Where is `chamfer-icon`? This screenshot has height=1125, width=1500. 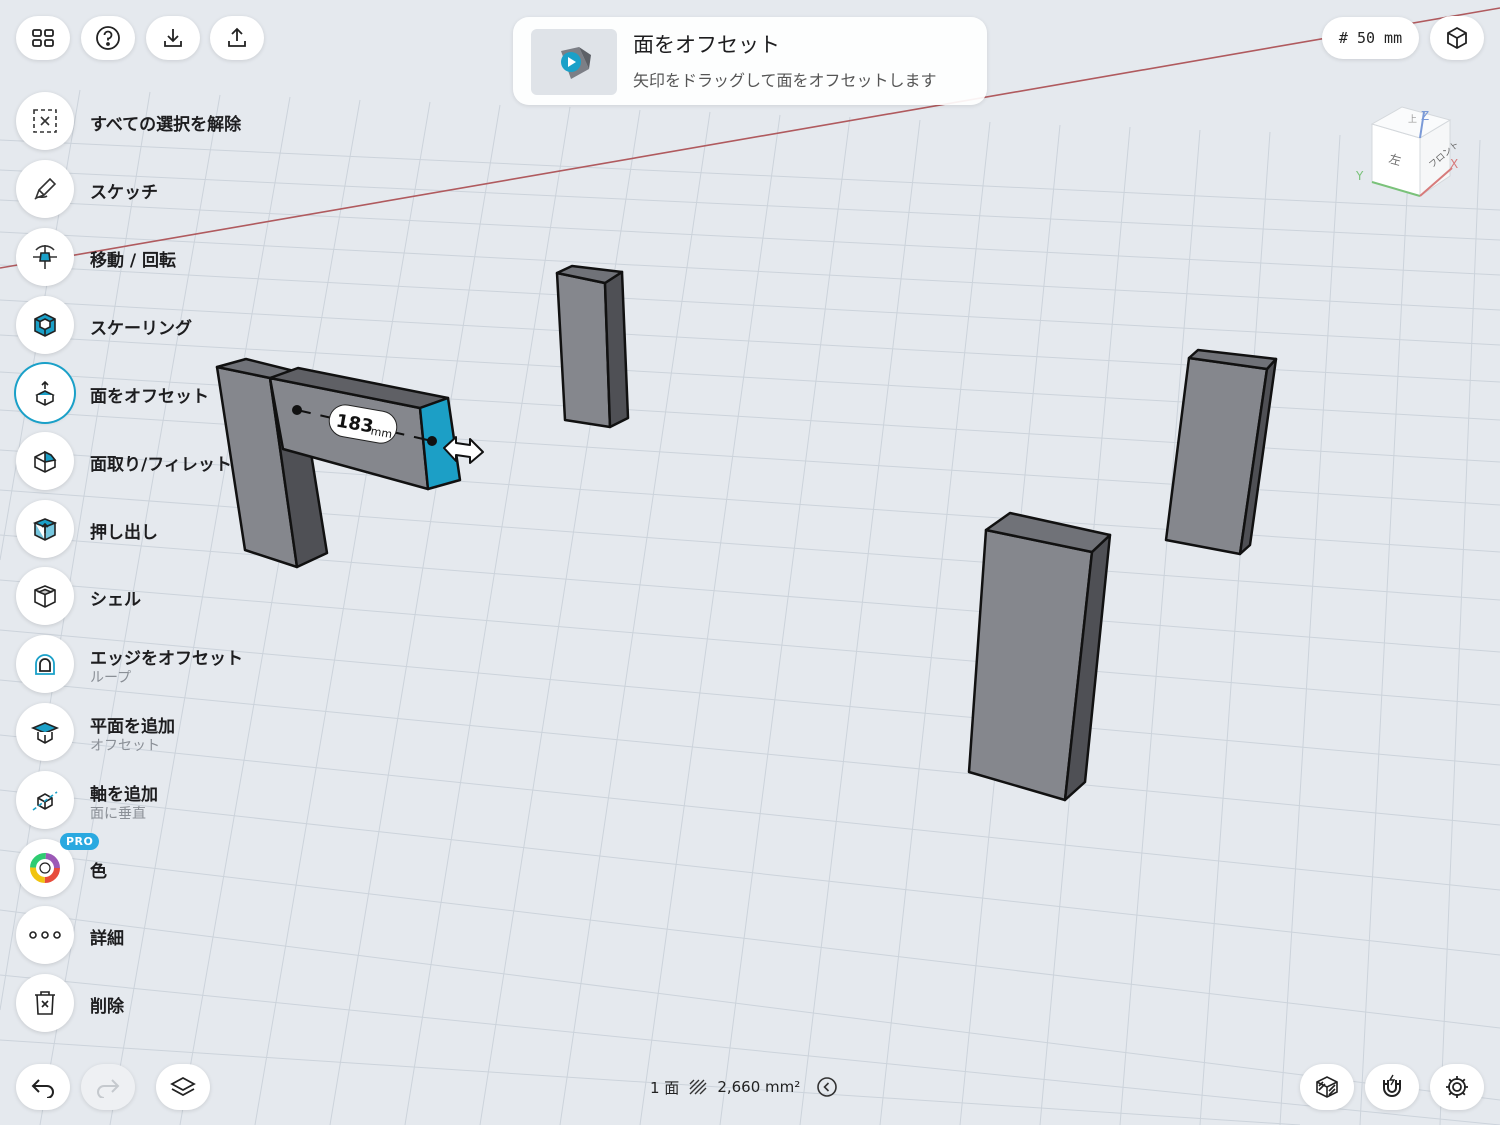
chamfer-icon is located at coordinates (45, 461).